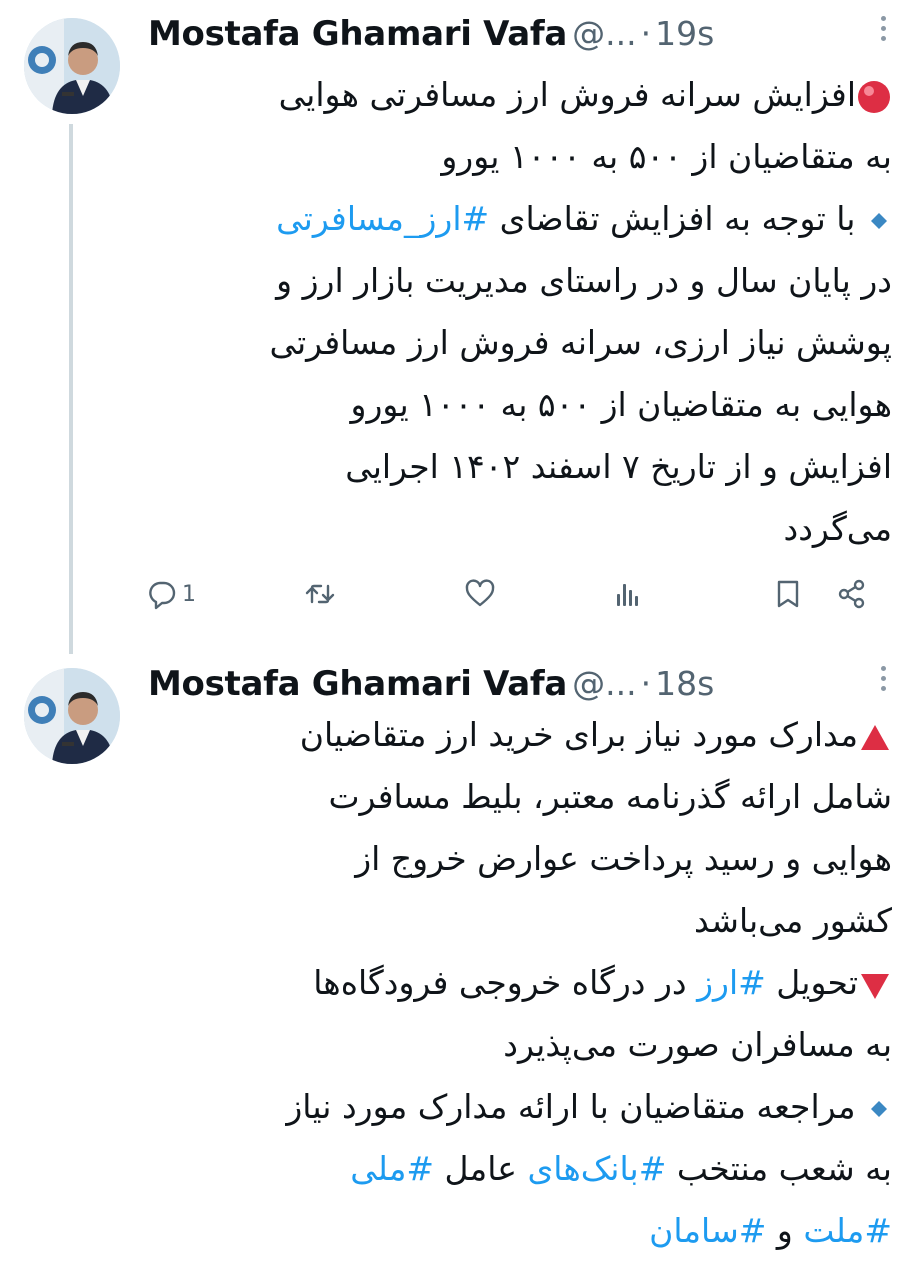 The width and height of the screenshot is (914, 1280). I want to click on tweet-line: #ملت و #سامان, so click(770, 1230).